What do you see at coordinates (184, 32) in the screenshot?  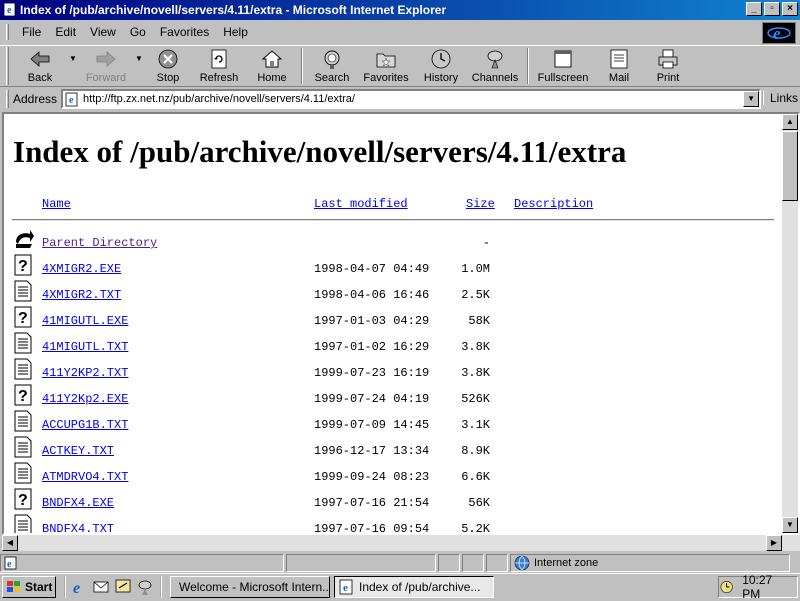 I see `menu-favorites: Favorites` at bounding box center [184, 32].